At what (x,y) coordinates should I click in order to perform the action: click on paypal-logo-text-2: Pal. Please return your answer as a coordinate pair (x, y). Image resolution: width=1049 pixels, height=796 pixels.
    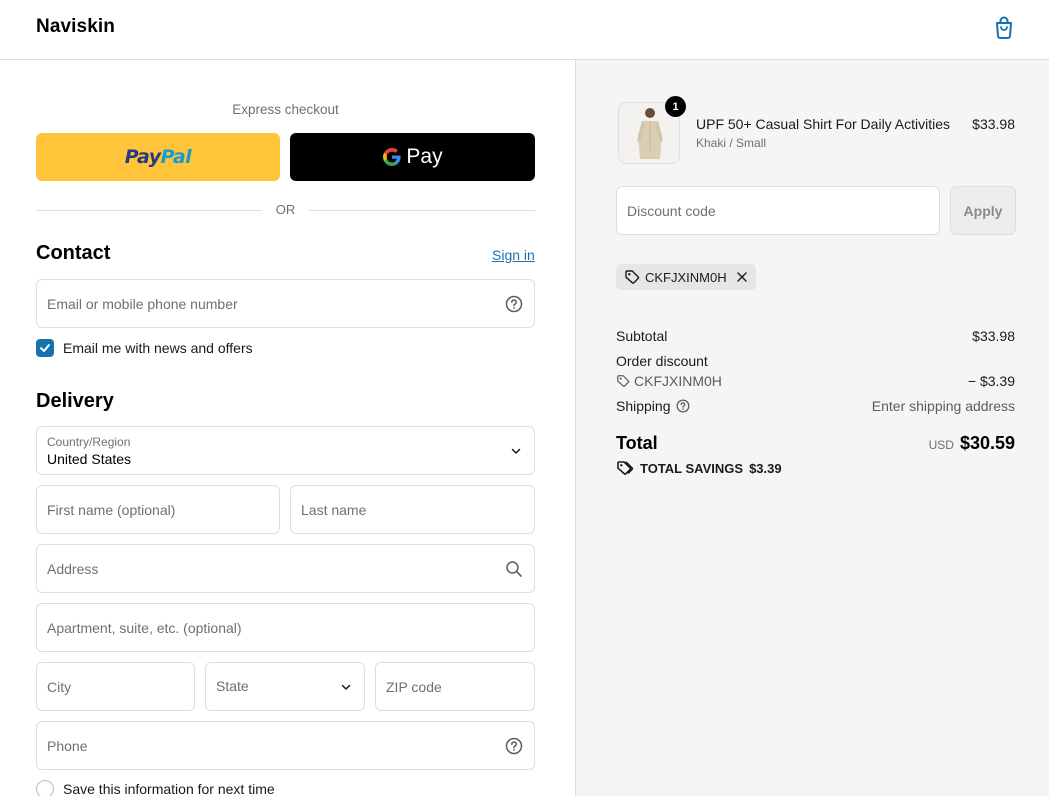
    Looking at the image, I should click on (176, 157).